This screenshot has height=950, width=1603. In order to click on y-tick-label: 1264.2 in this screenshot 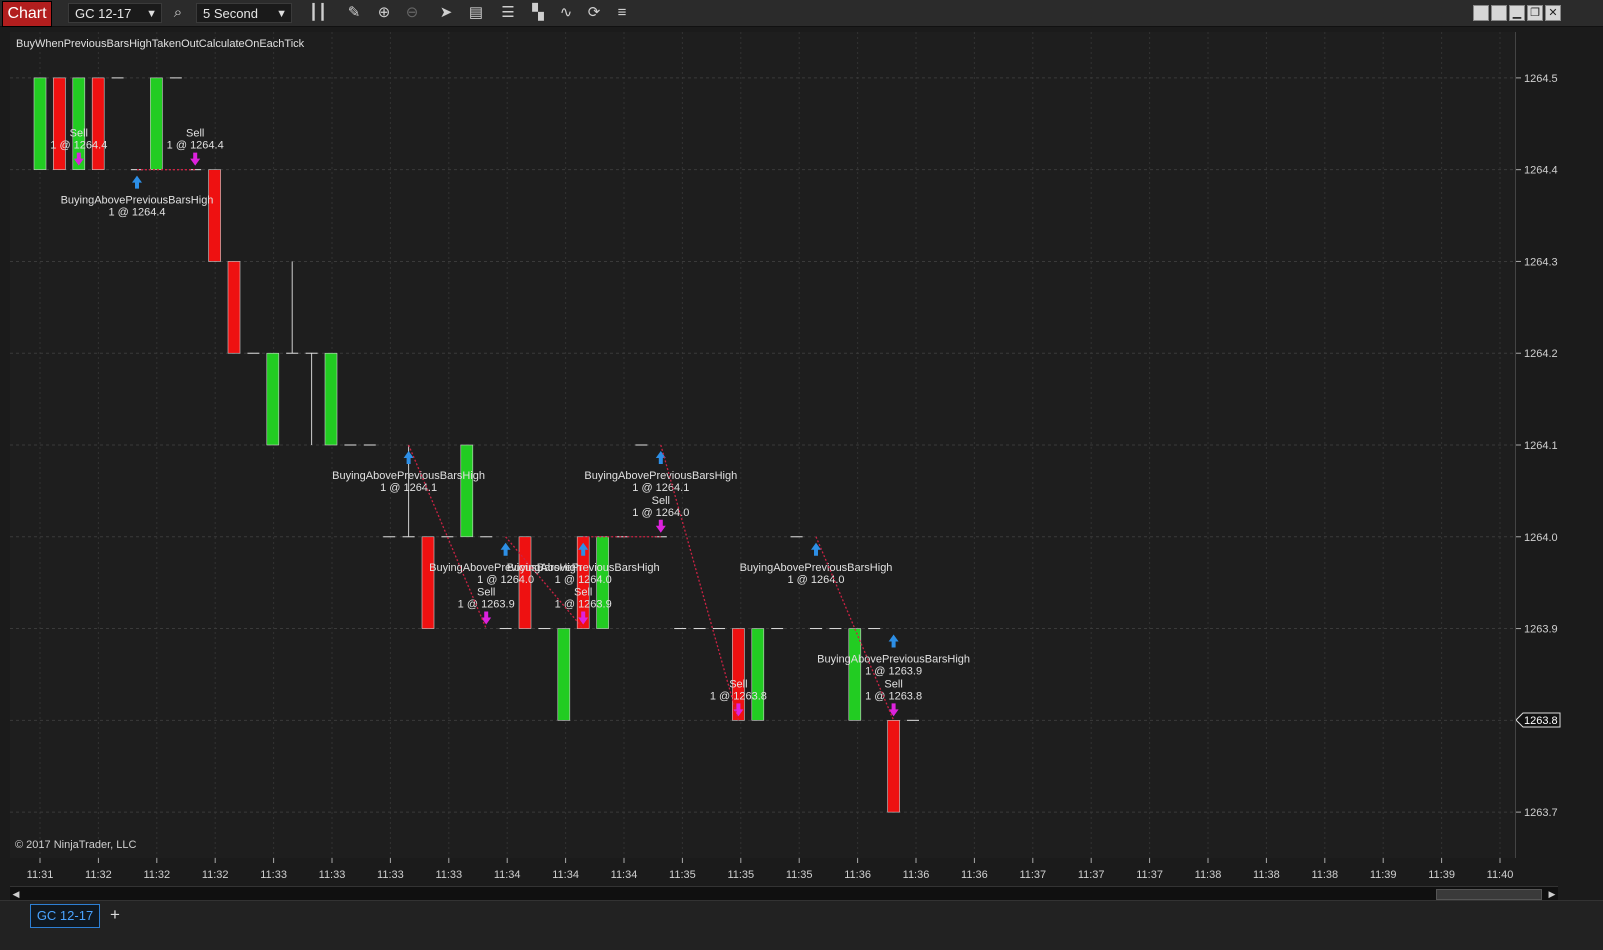, I will do `click(1541, 354)`.